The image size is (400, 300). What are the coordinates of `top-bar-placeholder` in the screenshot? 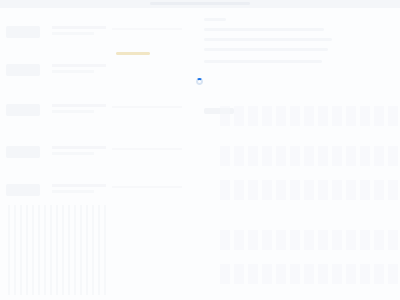 It's located at (200, 3).